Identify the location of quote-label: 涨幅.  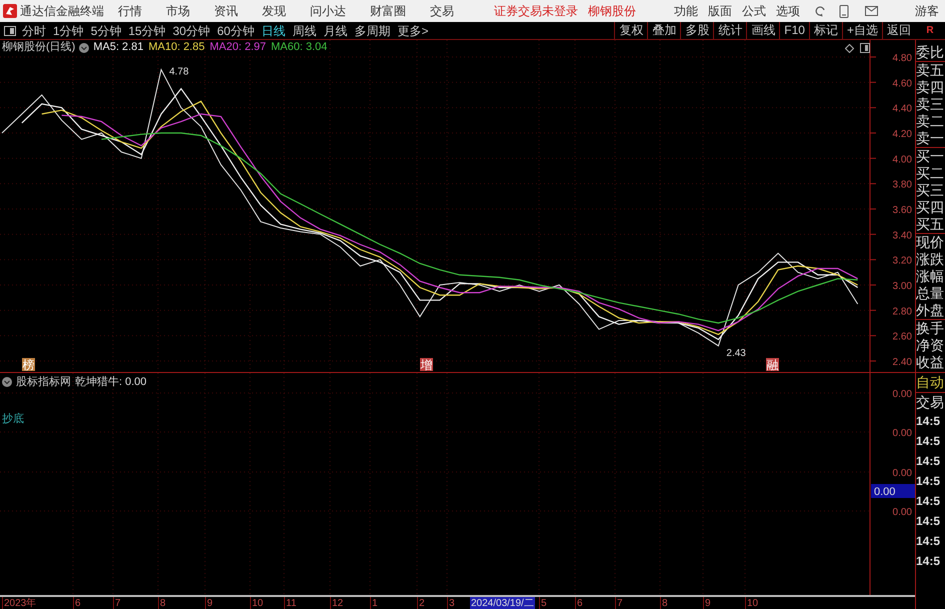
(930, 276).